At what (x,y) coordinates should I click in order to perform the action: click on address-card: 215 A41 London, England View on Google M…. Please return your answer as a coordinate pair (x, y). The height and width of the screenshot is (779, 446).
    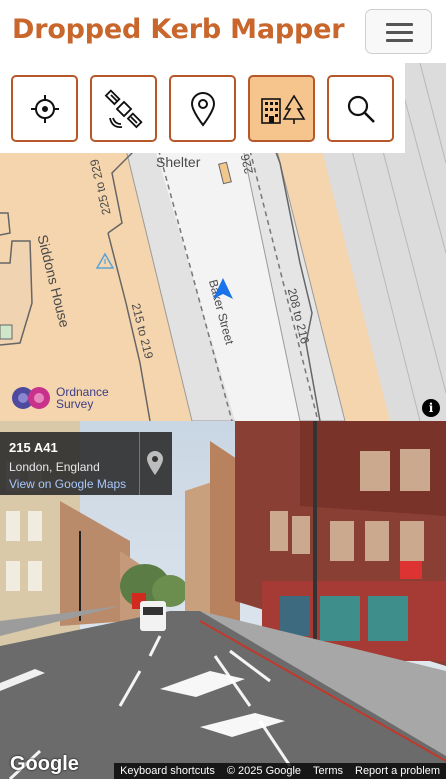
    Looking at the image, I should click on (86, 463).